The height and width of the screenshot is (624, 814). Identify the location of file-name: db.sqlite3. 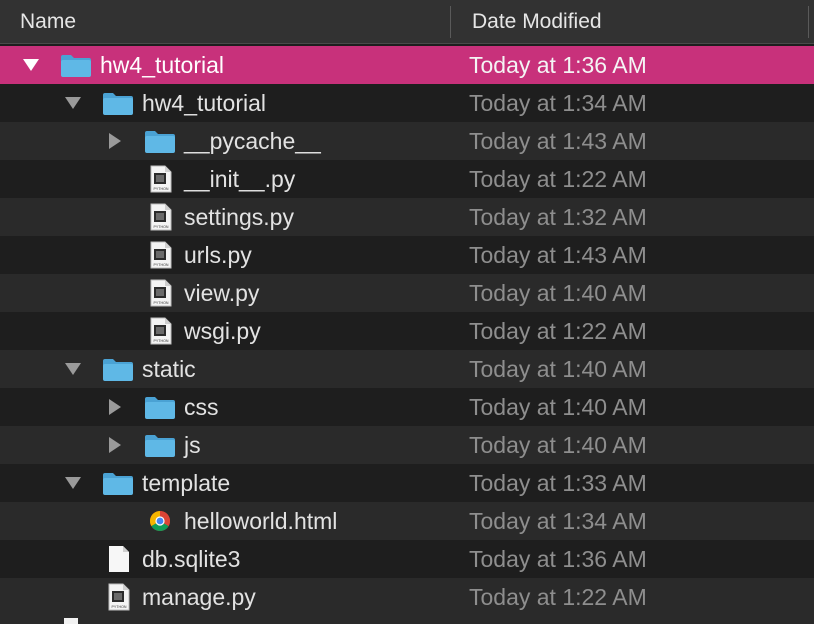
(191, 559).